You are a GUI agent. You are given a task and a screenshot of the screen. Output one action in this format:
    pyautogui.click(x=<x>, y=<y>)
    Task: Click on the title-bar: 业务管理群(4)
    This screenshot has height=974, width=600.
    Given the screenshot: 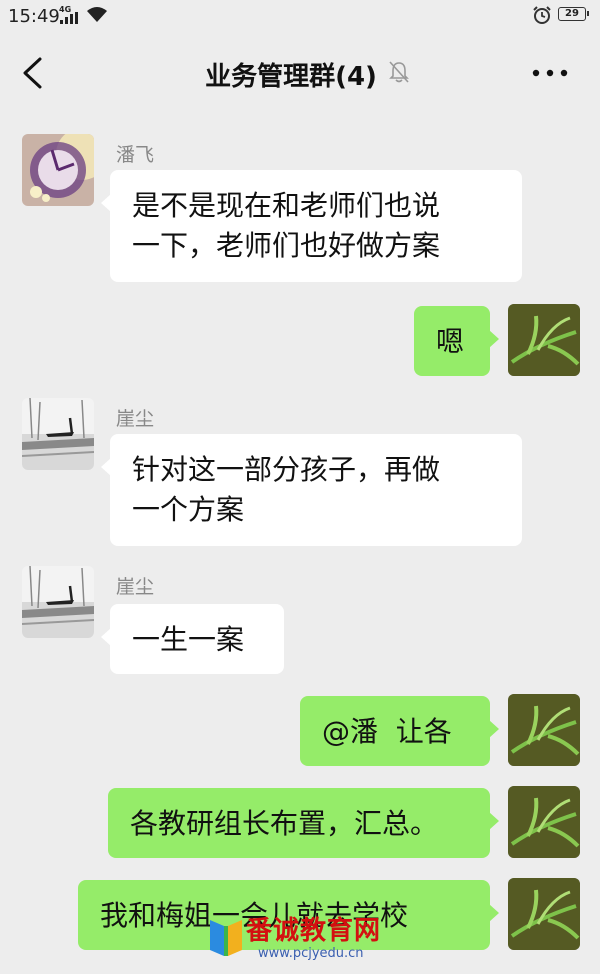 What is the action you would take?
    pyautogui.click(x=300, y=73)
    